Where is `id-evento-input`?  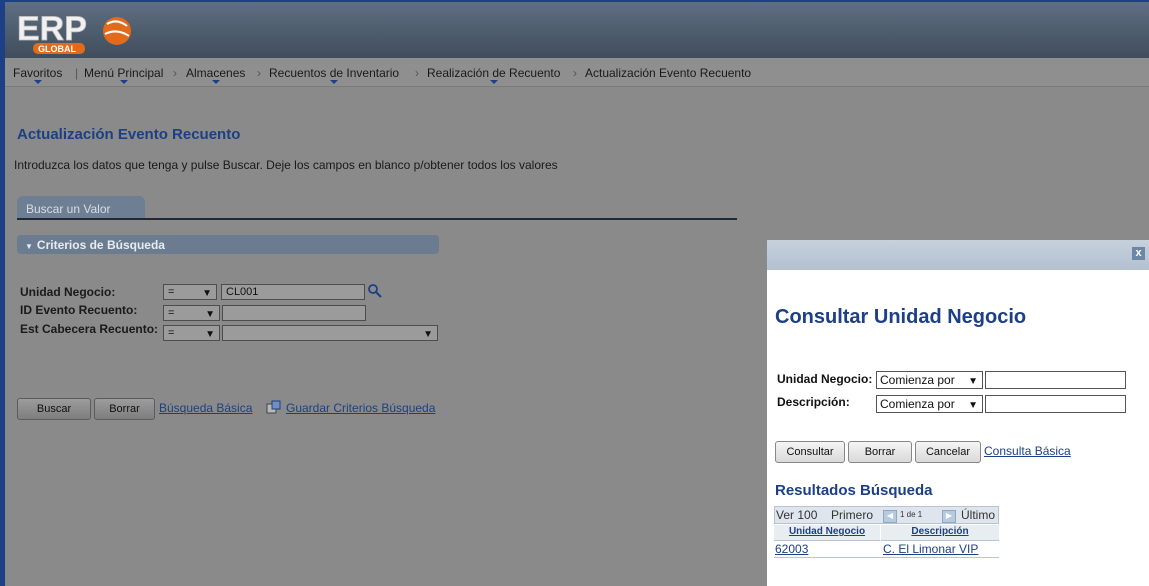
id-evento-input is located at coordinates (294, 313).